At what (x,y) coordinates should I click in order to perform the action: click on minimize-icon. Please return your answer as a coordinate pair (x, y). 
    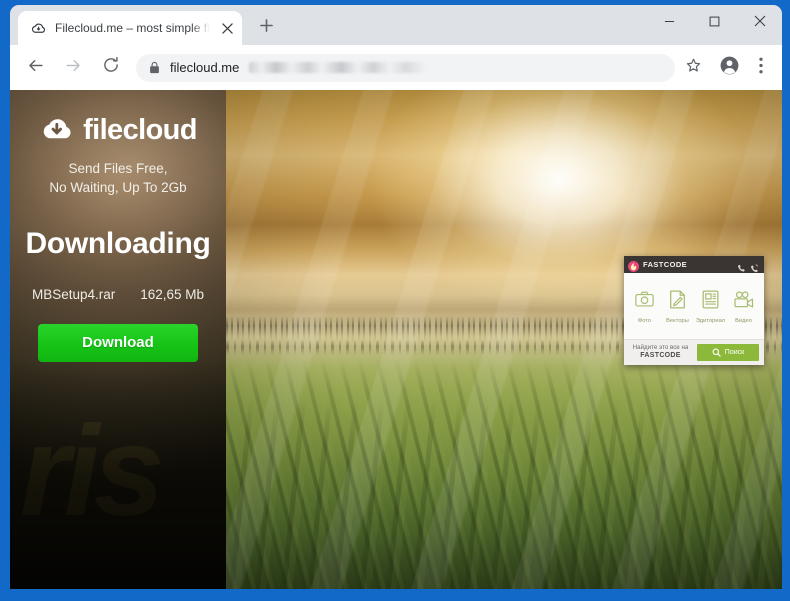
    Looking at the image, I should click on (669, 23).